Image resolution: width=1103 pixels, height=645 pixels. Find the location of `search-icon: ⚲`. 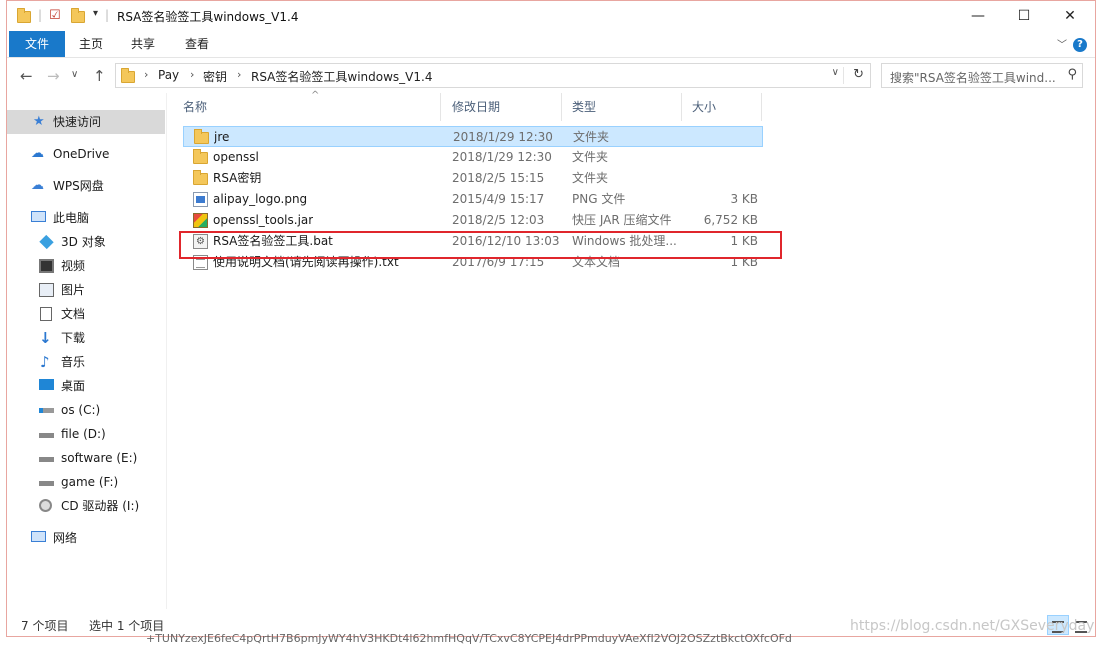

search-icon: ⚲ is located at coordinates (1072, 74).